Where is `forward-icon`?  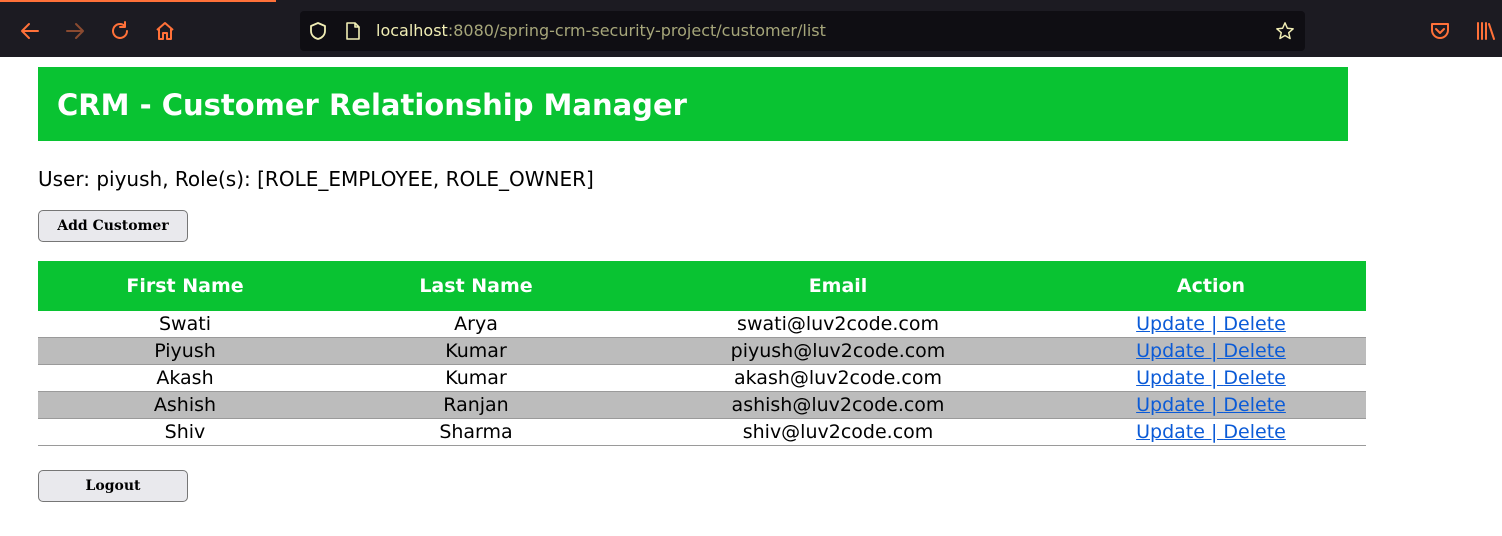 forward-icon is located at coordinates (75, 31).